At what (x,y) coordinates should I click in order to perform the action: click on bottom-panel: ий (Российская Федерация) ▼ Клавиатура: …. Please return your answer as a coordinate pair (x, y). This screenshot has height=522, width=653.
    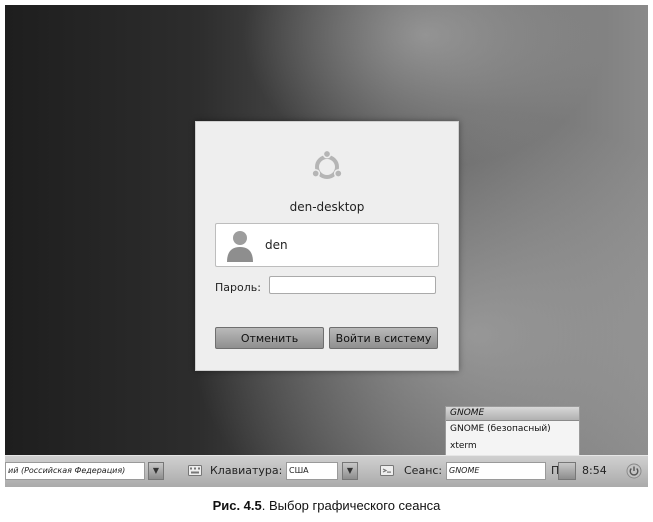
    Looking at the image, I should click on (326, 471).